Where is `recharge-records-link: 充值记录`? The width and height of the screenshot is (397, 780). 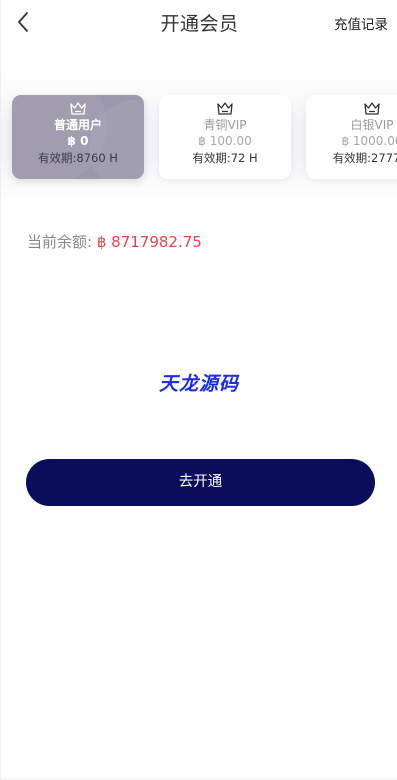
recharge-records-link: 充值记录 is located at coordinates (361, 23).